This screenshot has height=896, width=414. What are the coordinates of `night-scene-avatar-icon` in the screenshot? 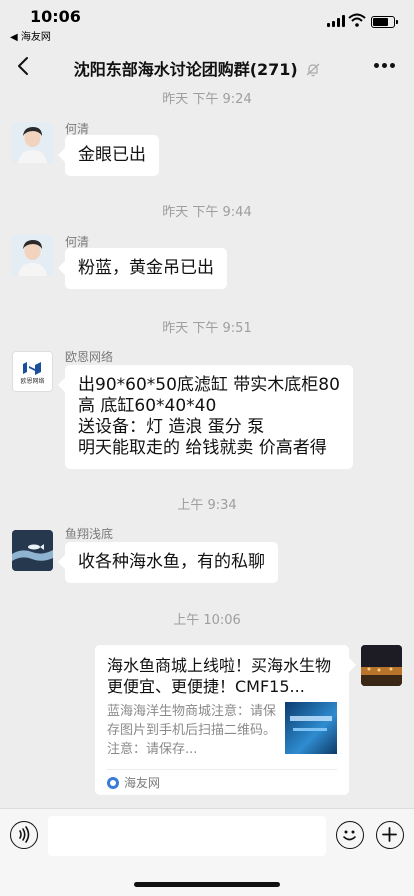 It's located at (381, 665).